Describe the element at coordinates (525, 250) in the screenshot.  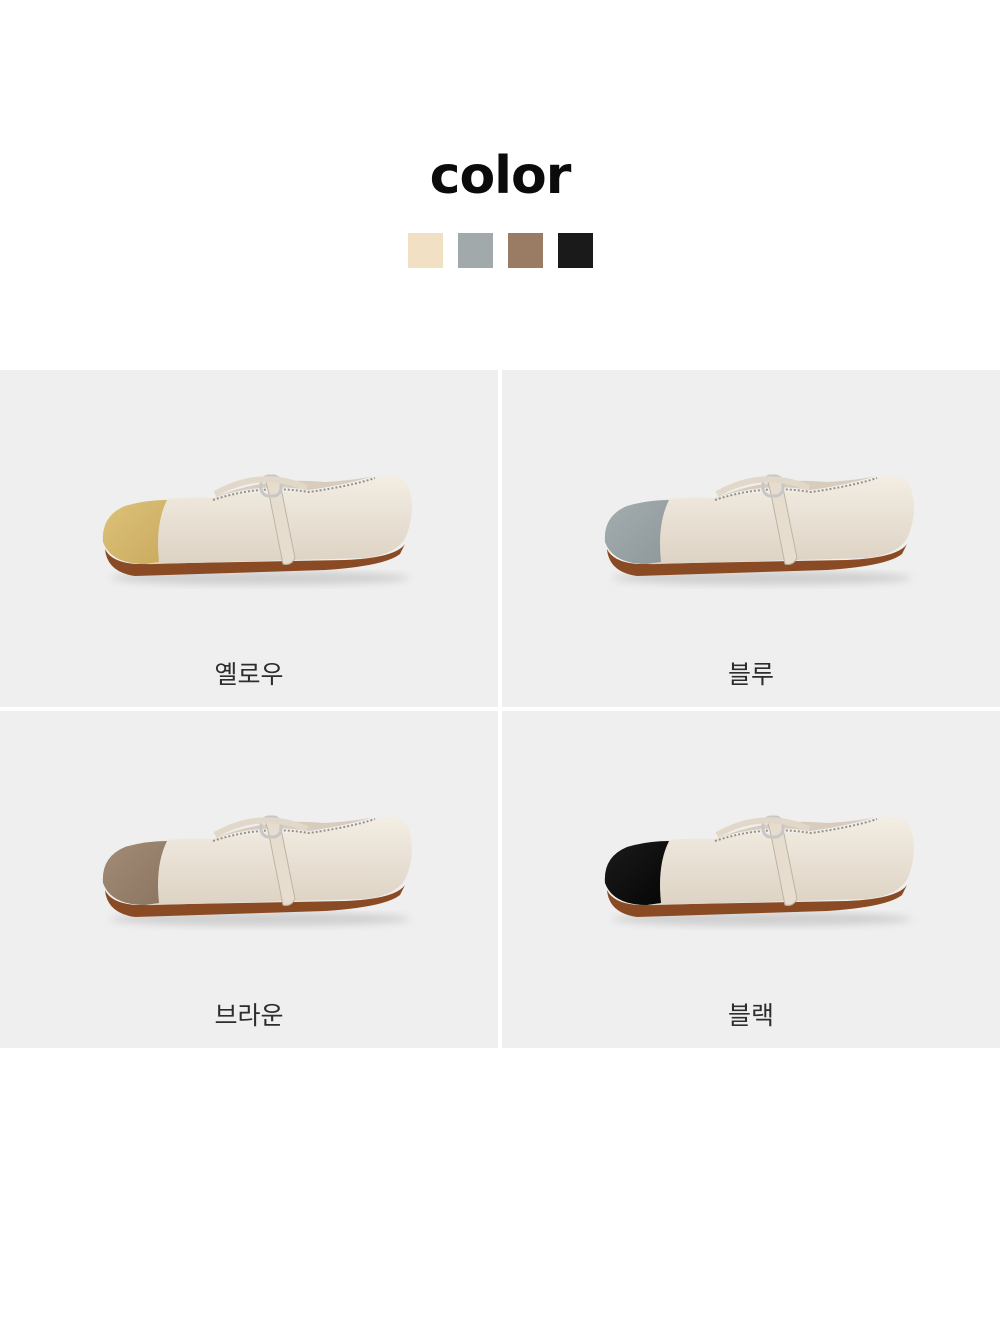
I see `swatch-brown` at that location.